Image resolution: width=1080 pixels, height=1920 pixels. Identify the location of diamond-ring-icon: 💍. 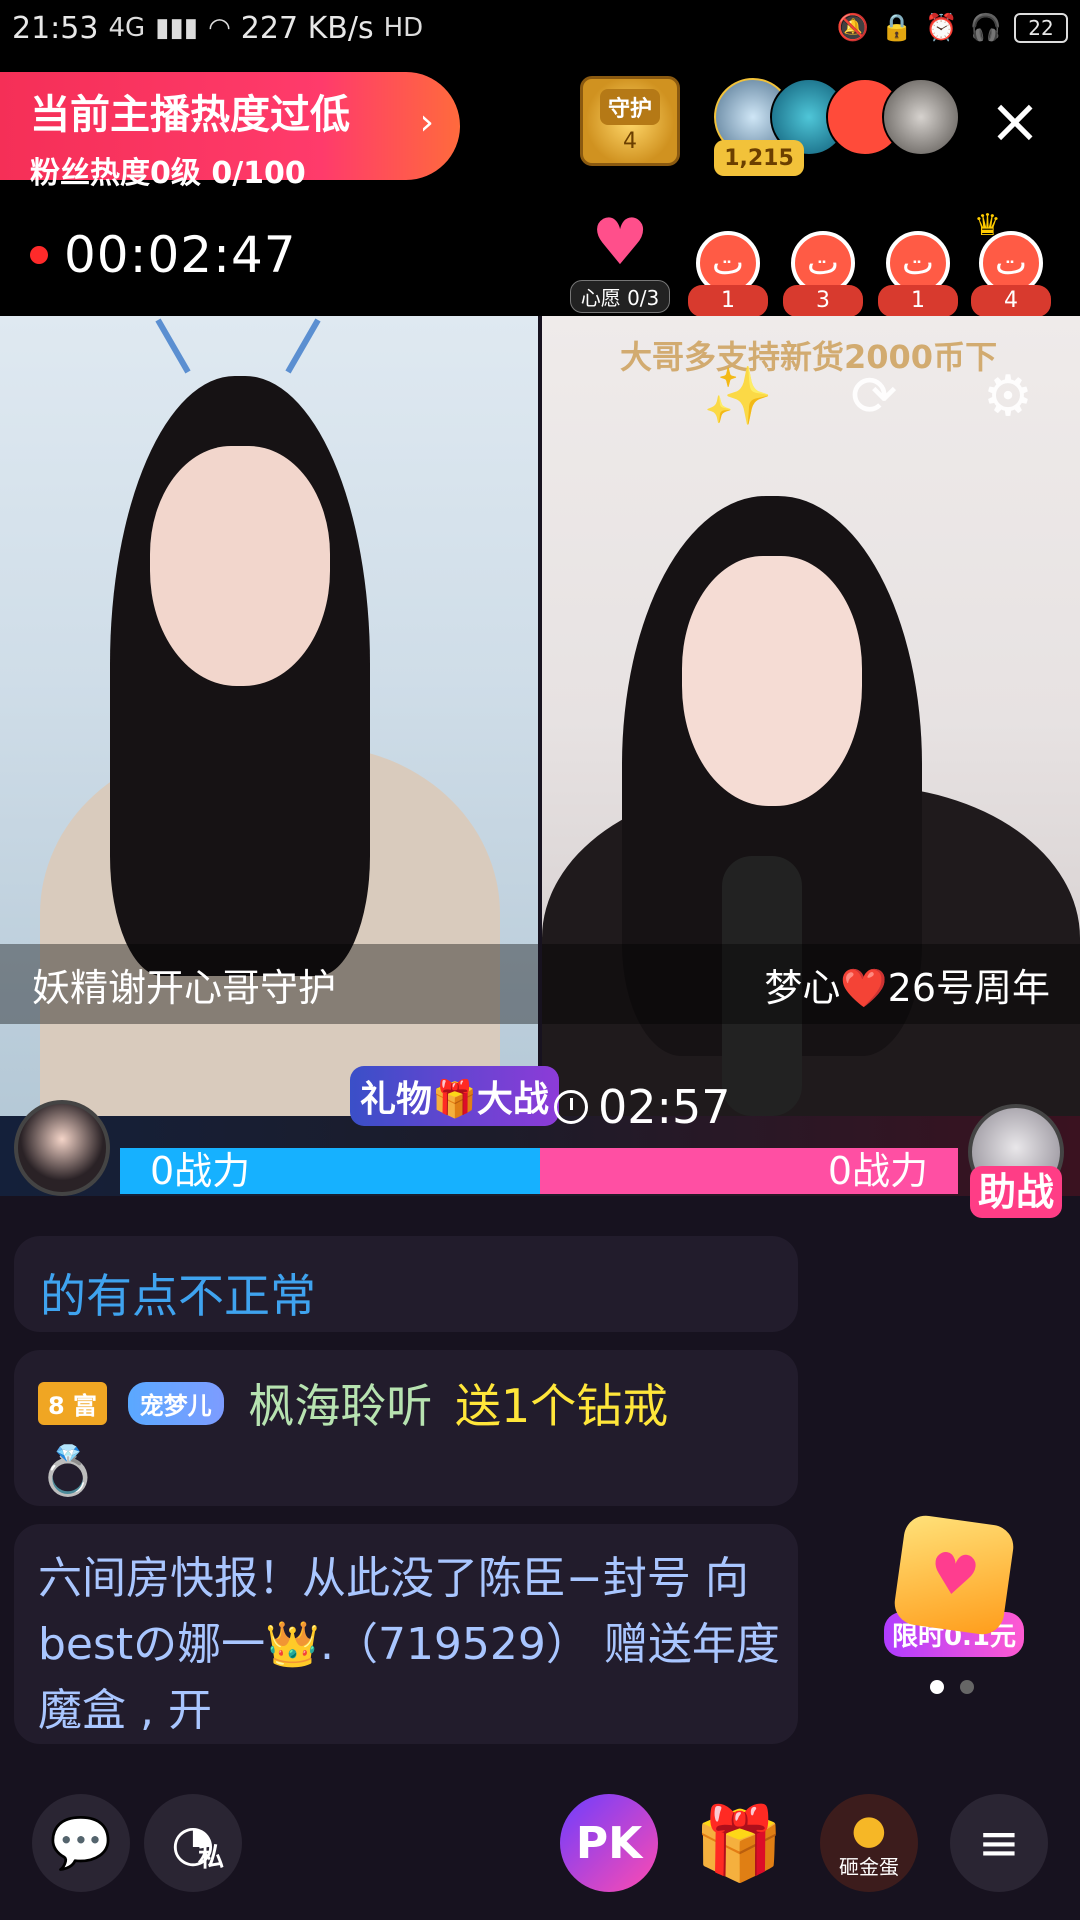
(68, 1471).